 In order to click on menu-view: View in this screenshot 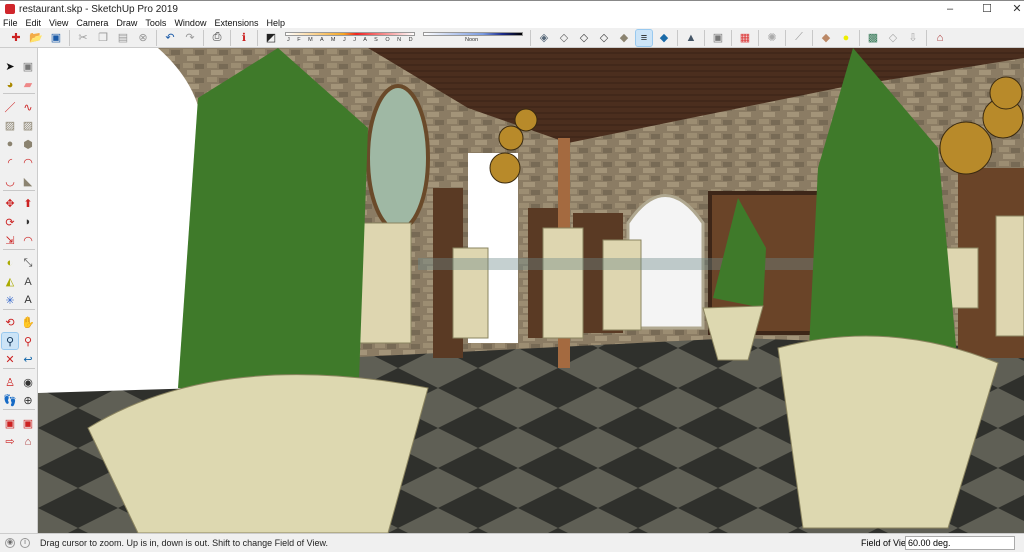, I will do `click(58, 23)`.